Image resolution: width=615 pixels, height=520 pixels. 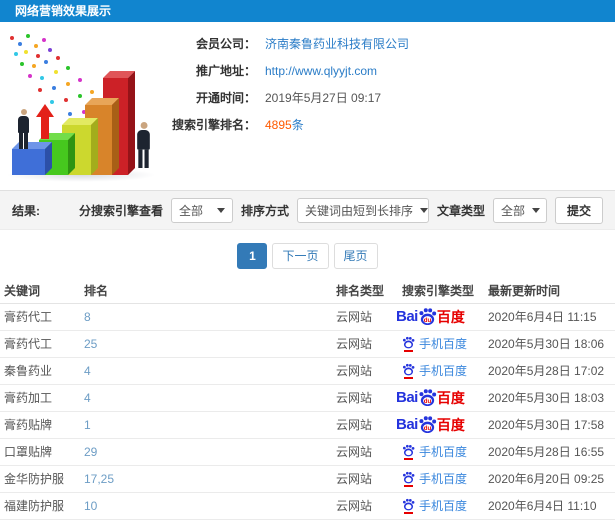 What do you see at coordinates (210, 344) in the screenshot?
I see `rank-cell: 25` at bounding box center [210, 344].